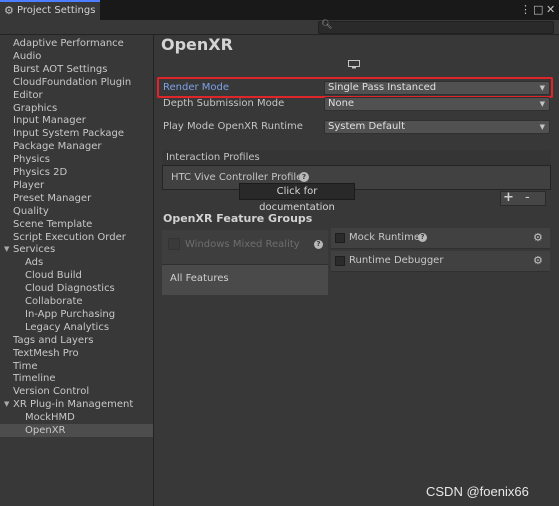 The height and width of the screenshot is (506, 559). I want to click on sidebar-item-label: Physics, so click(31, 160).